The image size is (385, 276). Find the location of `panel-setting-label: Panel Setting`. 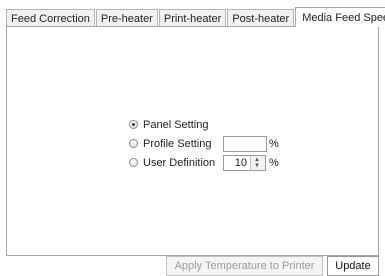

panel-setting-label: Panel Setting is located at coordinates (176, 125).